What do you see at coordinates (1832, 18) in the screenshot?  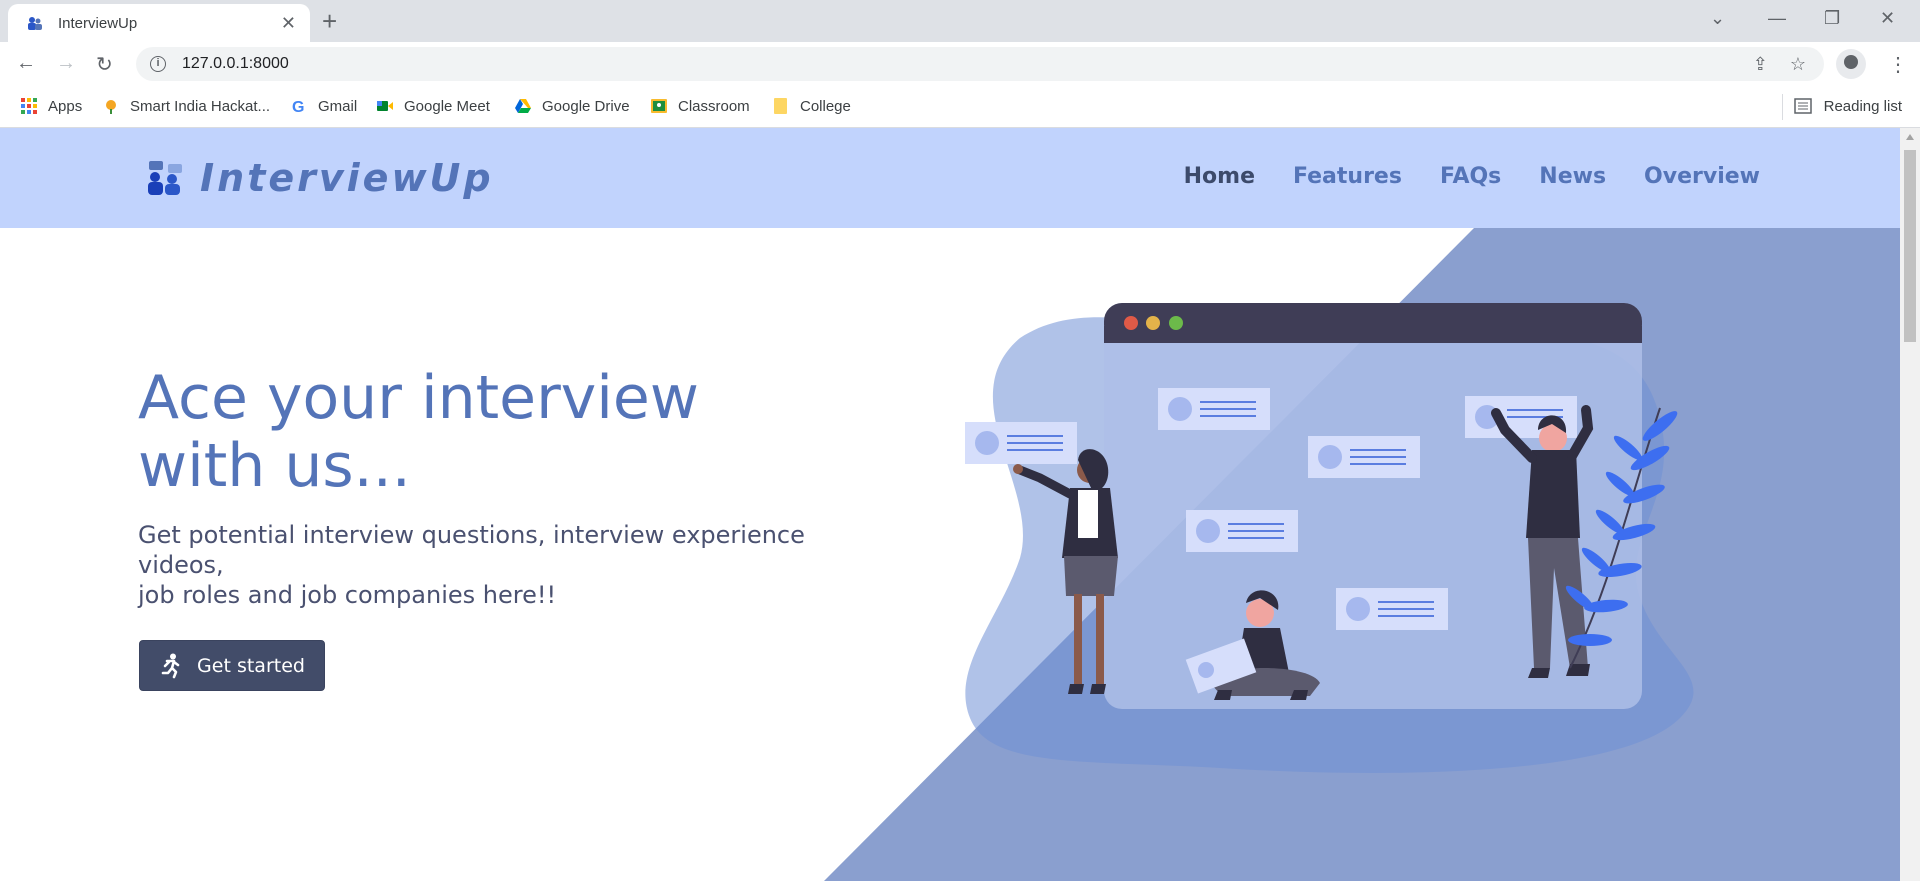 I see `restore-icon: ❐` at bounding box center [1832, 18].